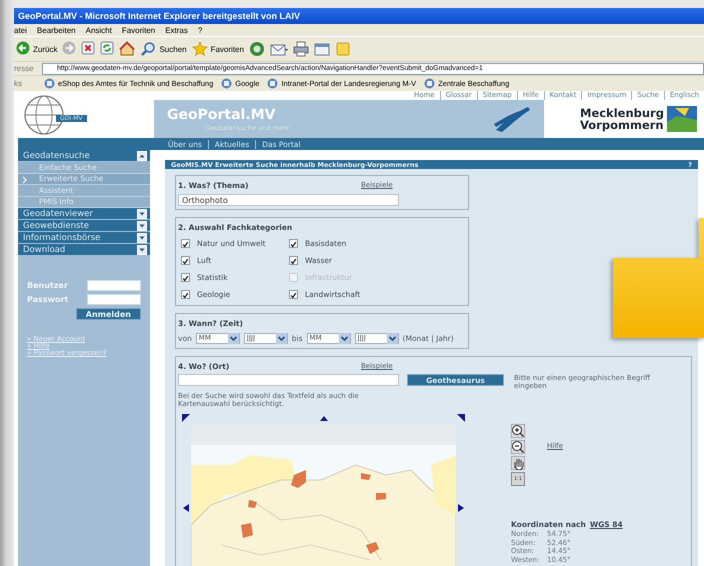  I want to click on zoom-in-icon, so click(518, 431).